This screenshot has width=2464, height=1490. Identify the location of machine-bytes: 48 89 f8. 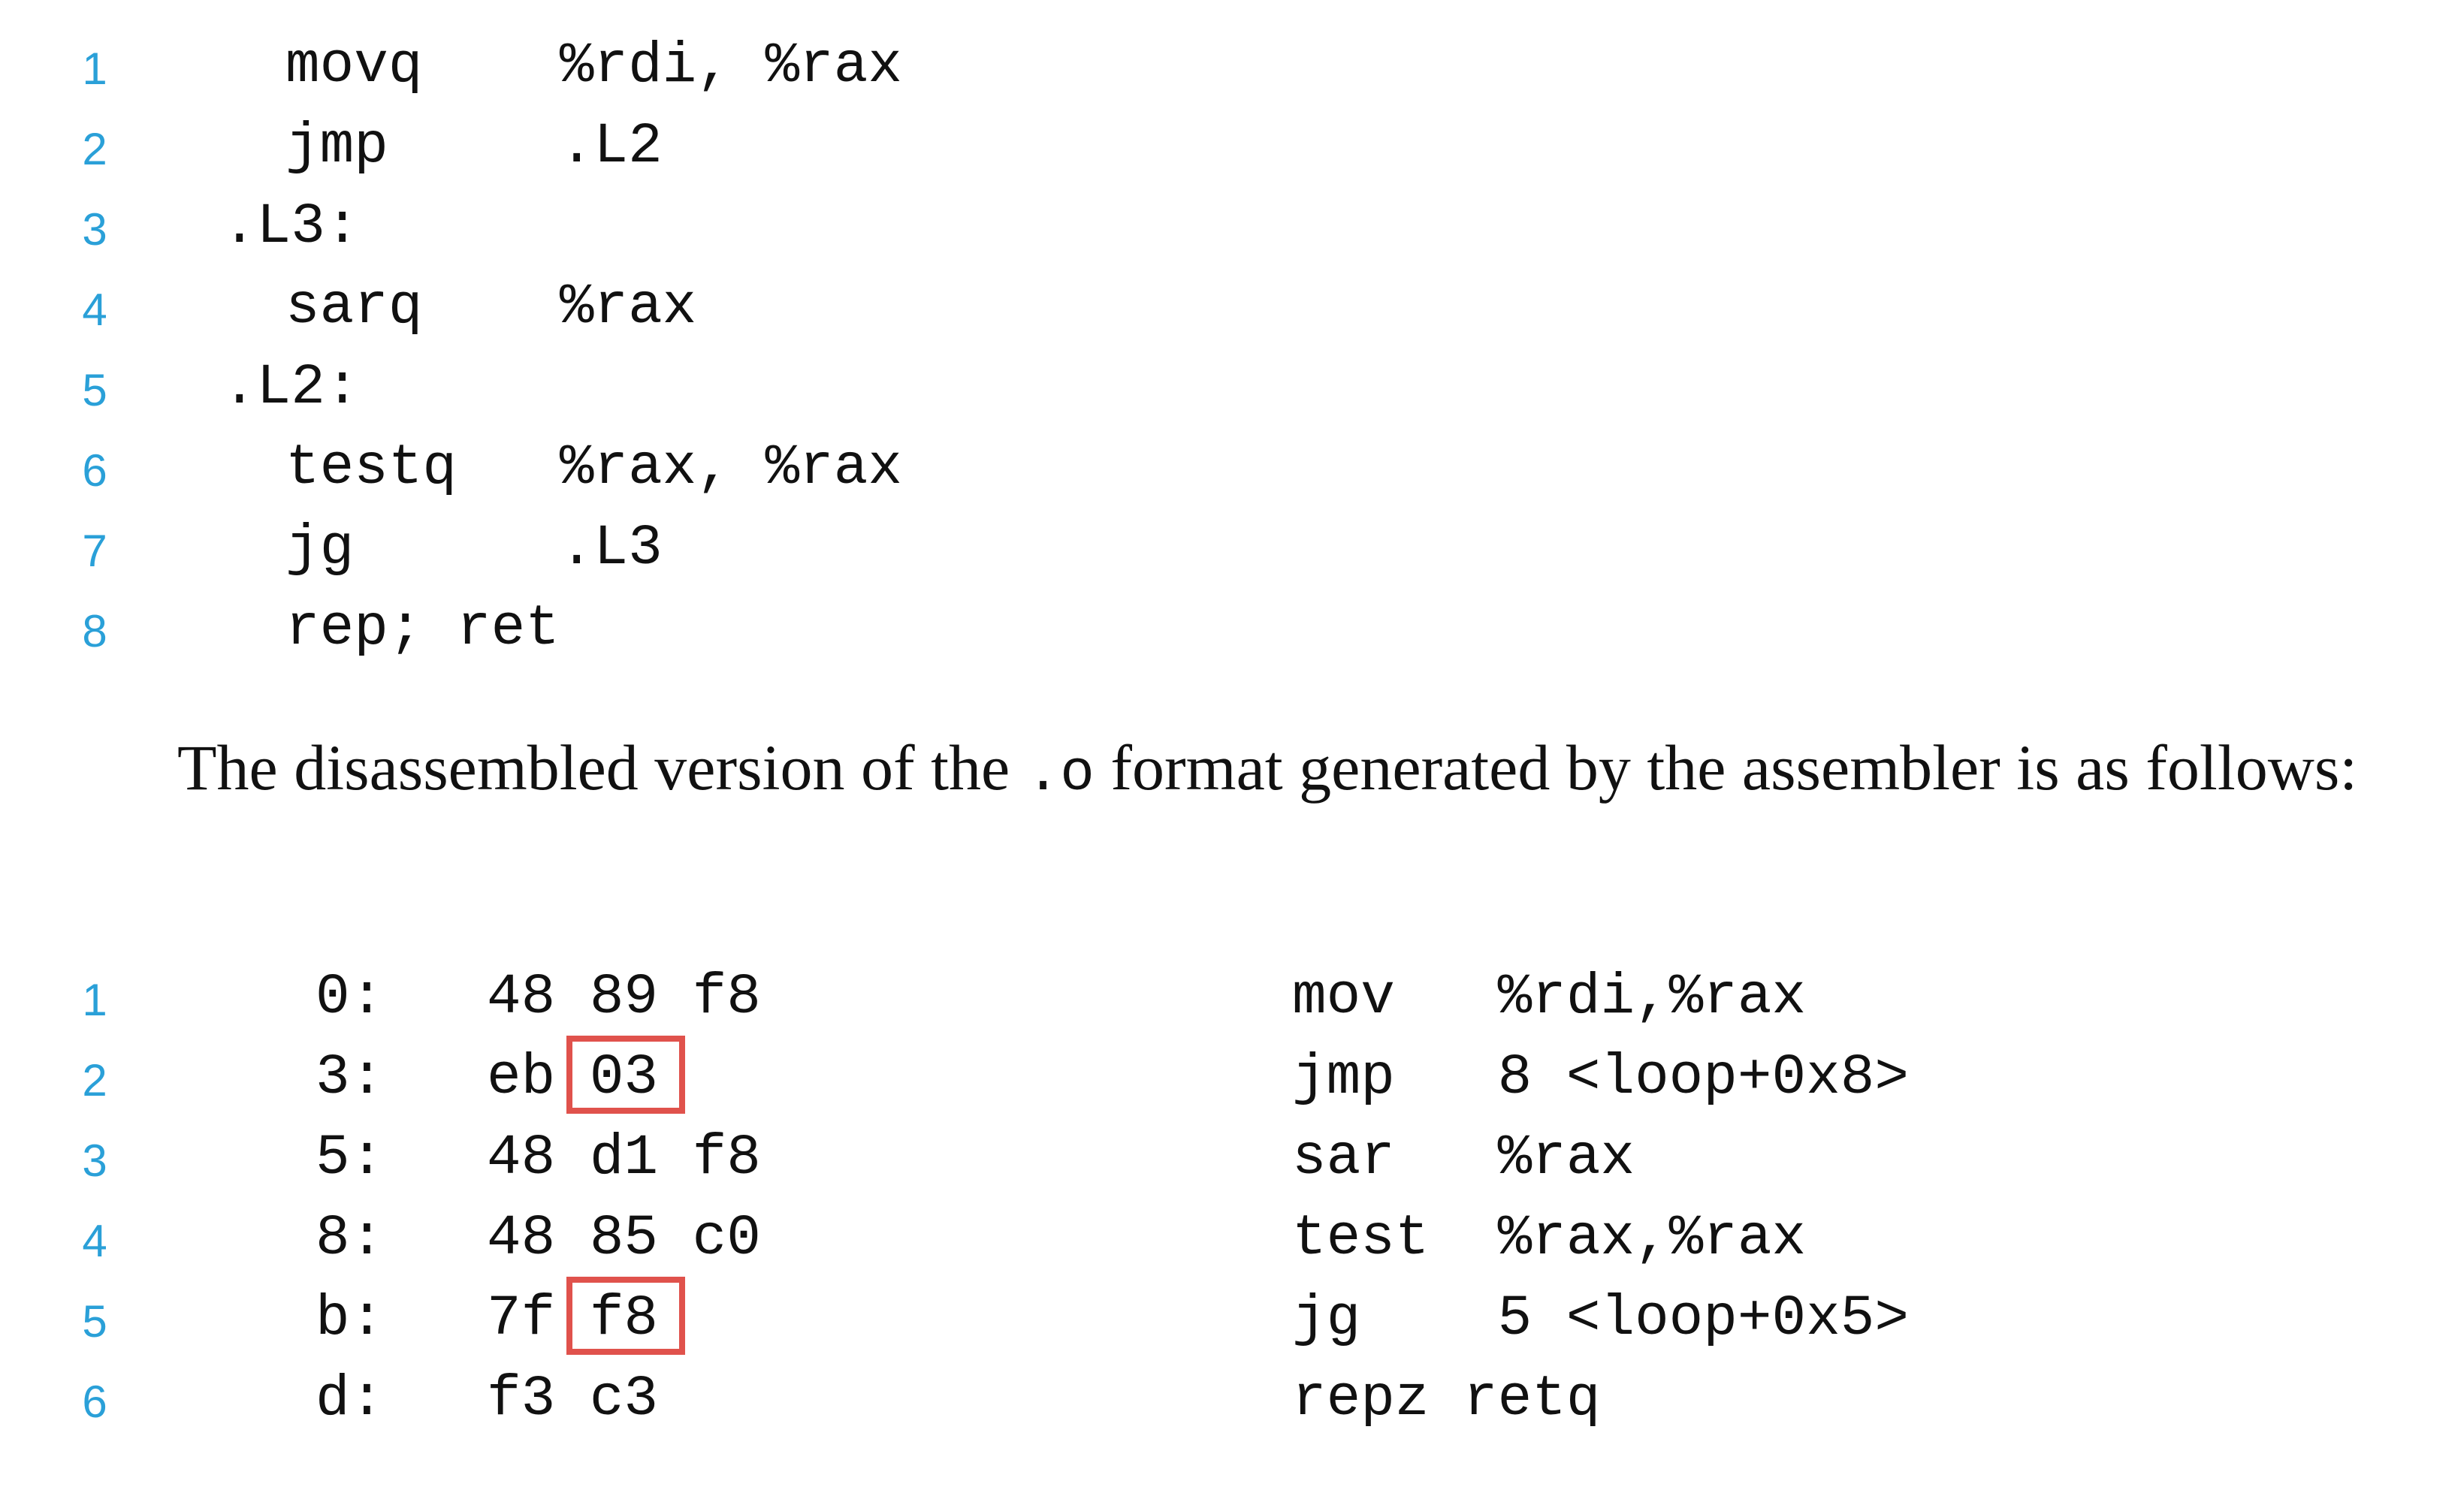
(624, 997).